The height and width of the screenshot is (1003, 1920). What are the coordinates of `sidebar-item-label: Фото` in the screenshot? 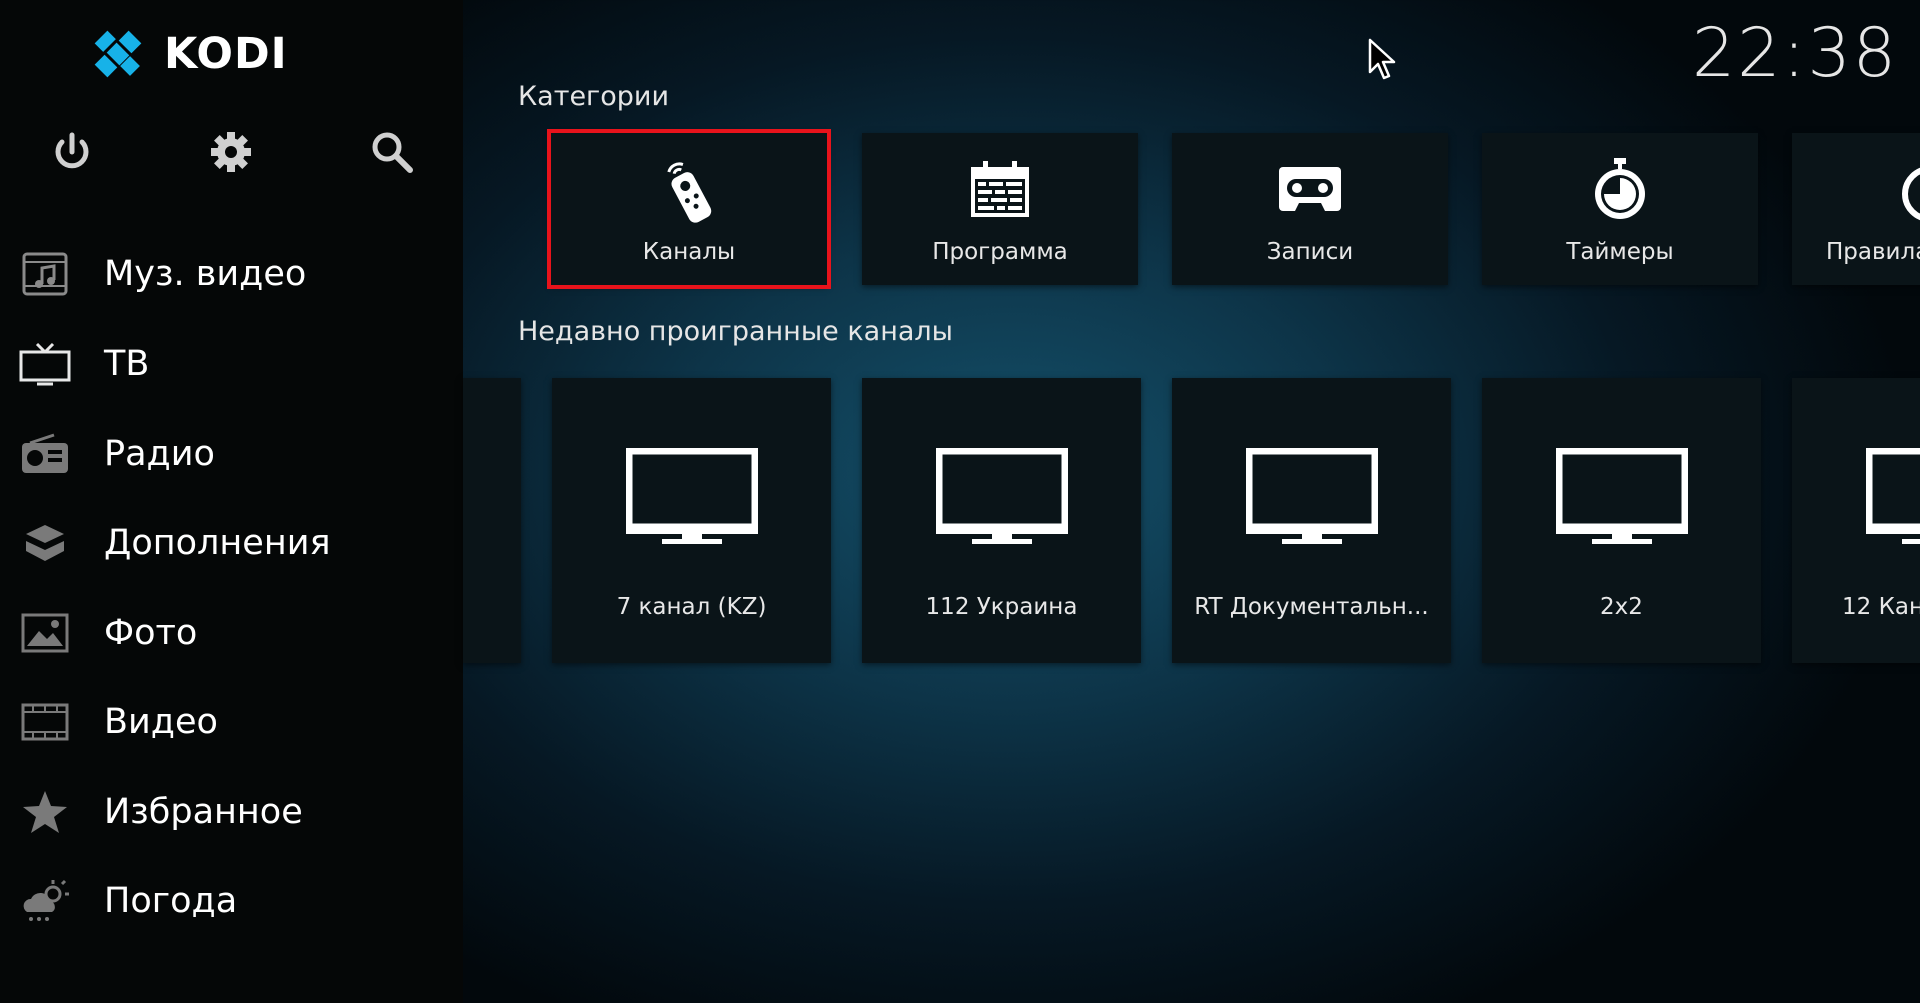 It's located at (151, 633).